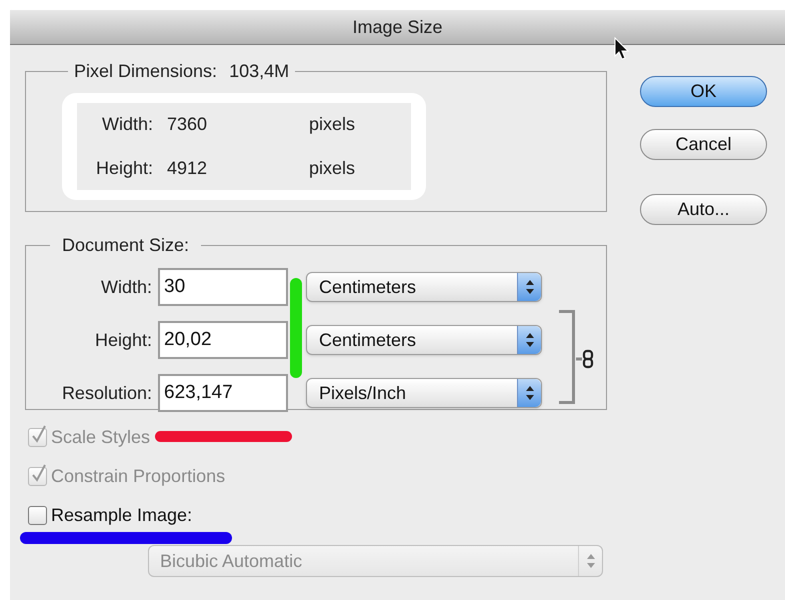 The width and height of the screenshot is (785, 600). What do you see at coordinates (126, 245) in the screenshot?
I see `group-label: Document Size:` at bounding box center [126, 245].